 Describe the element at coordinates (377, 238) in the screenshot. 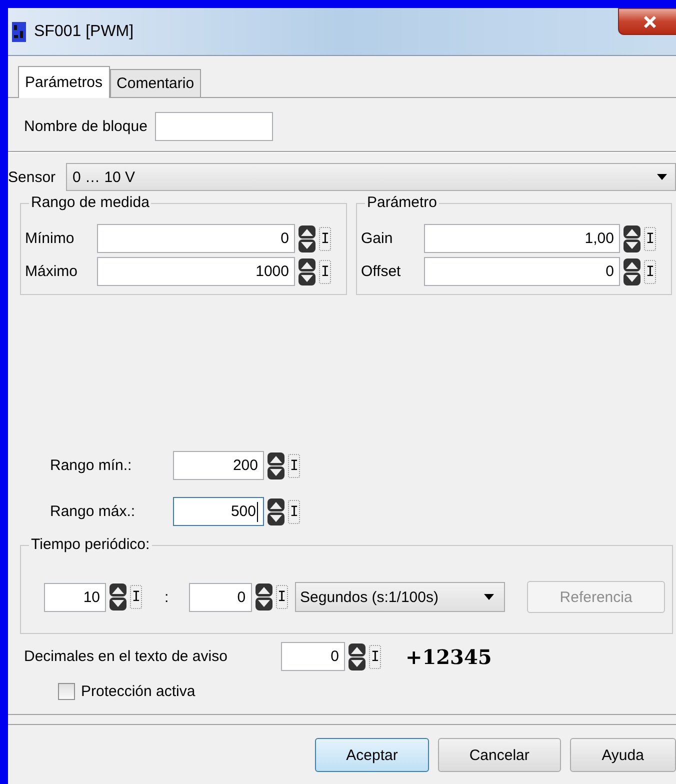

I see `field-label: Gain` at that location.